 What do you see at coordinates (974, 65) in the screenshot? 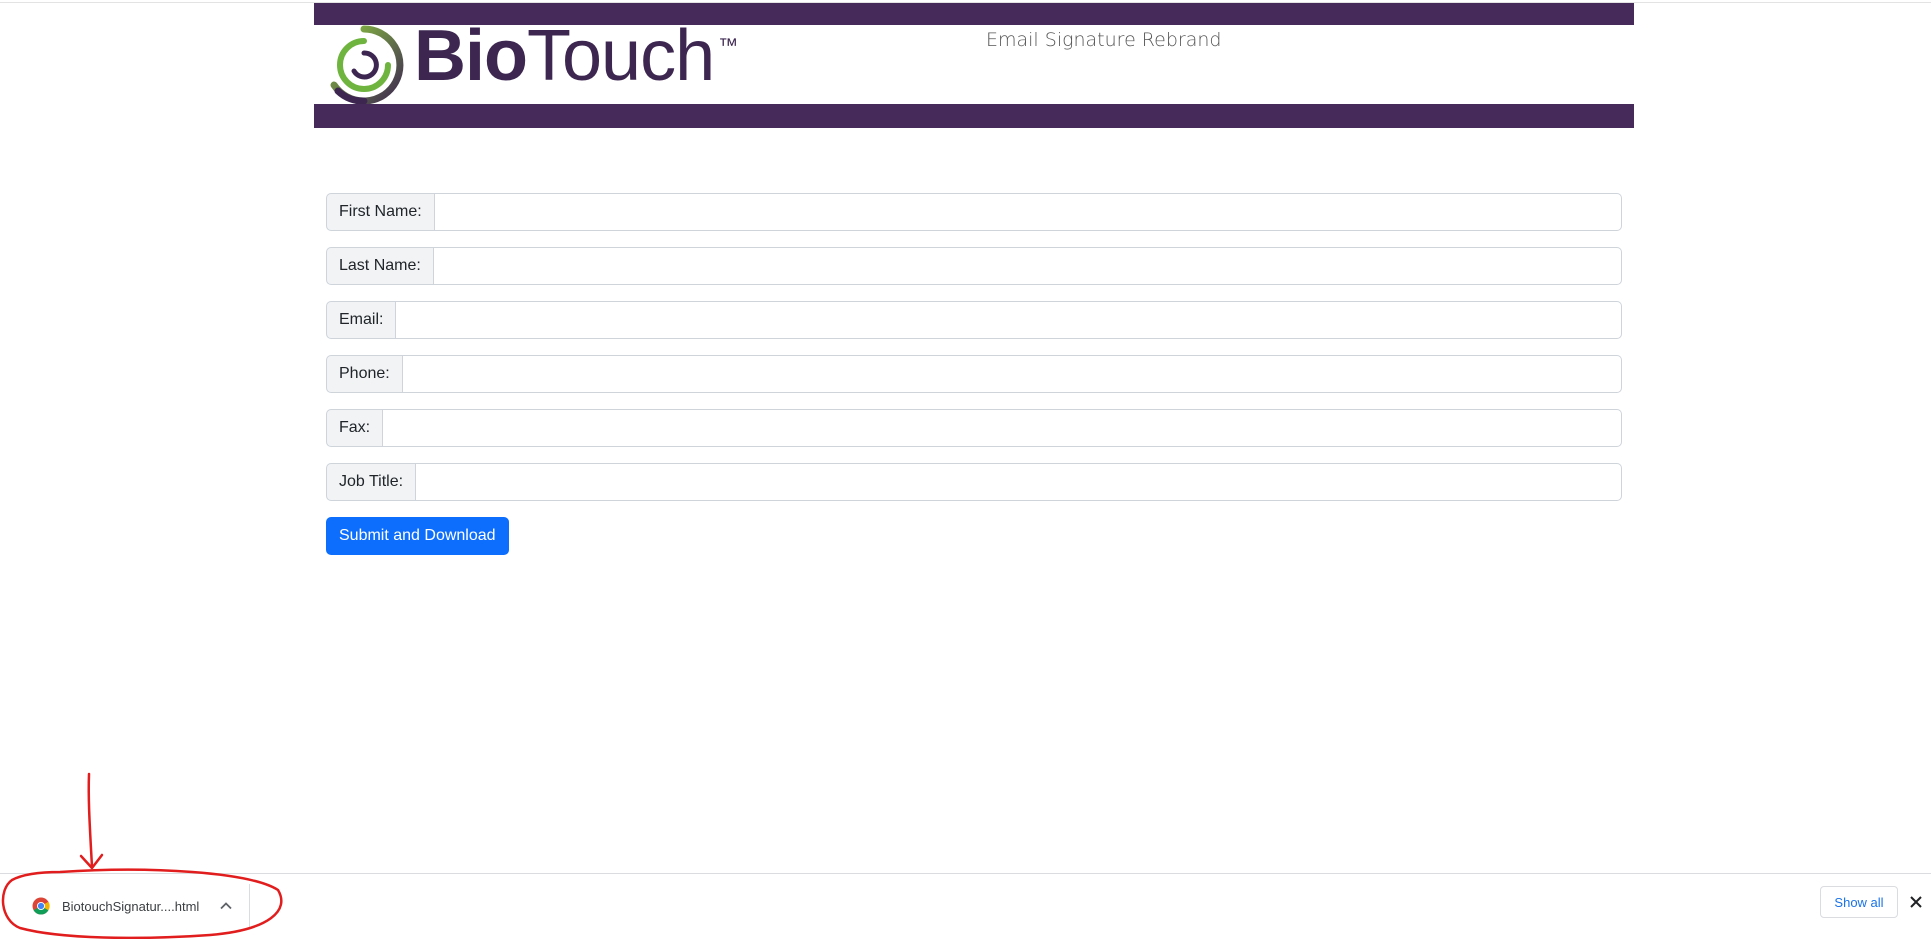
I see `header-banner: BioTouch ™ Email Signature Rebrand` at bounding box center [974, 65].